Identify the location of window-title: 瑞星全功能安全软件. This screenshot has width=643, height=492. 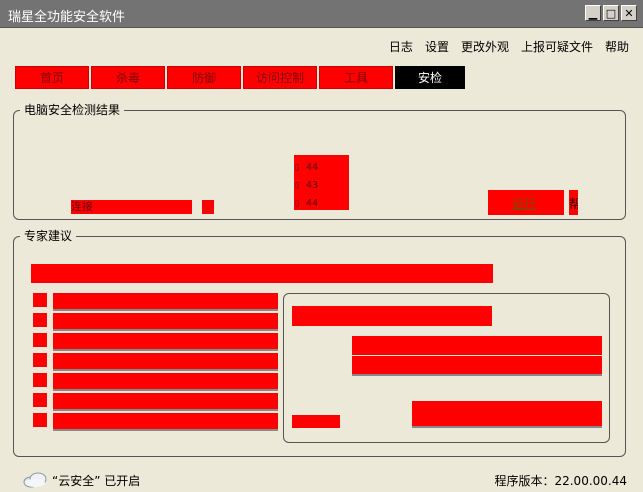
(67, 17).